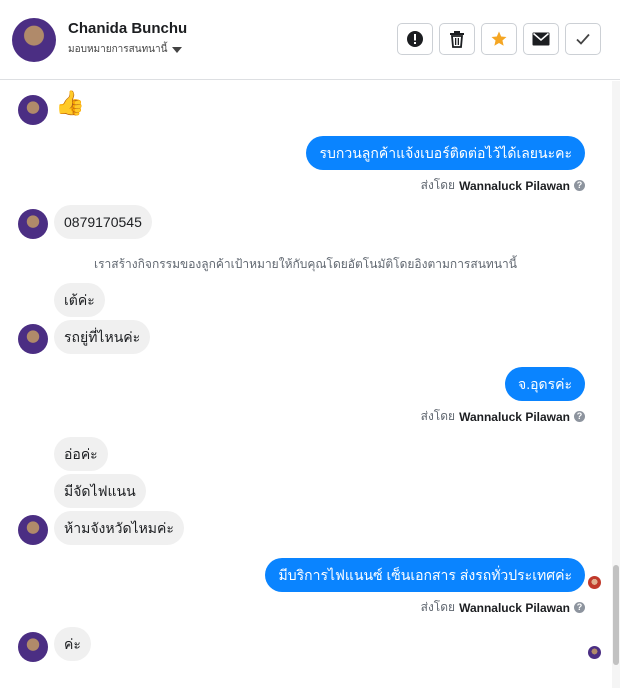 The image size is (620, 688). I want to click on incoming-message: อ่อค่ะ, so click(81, 454).